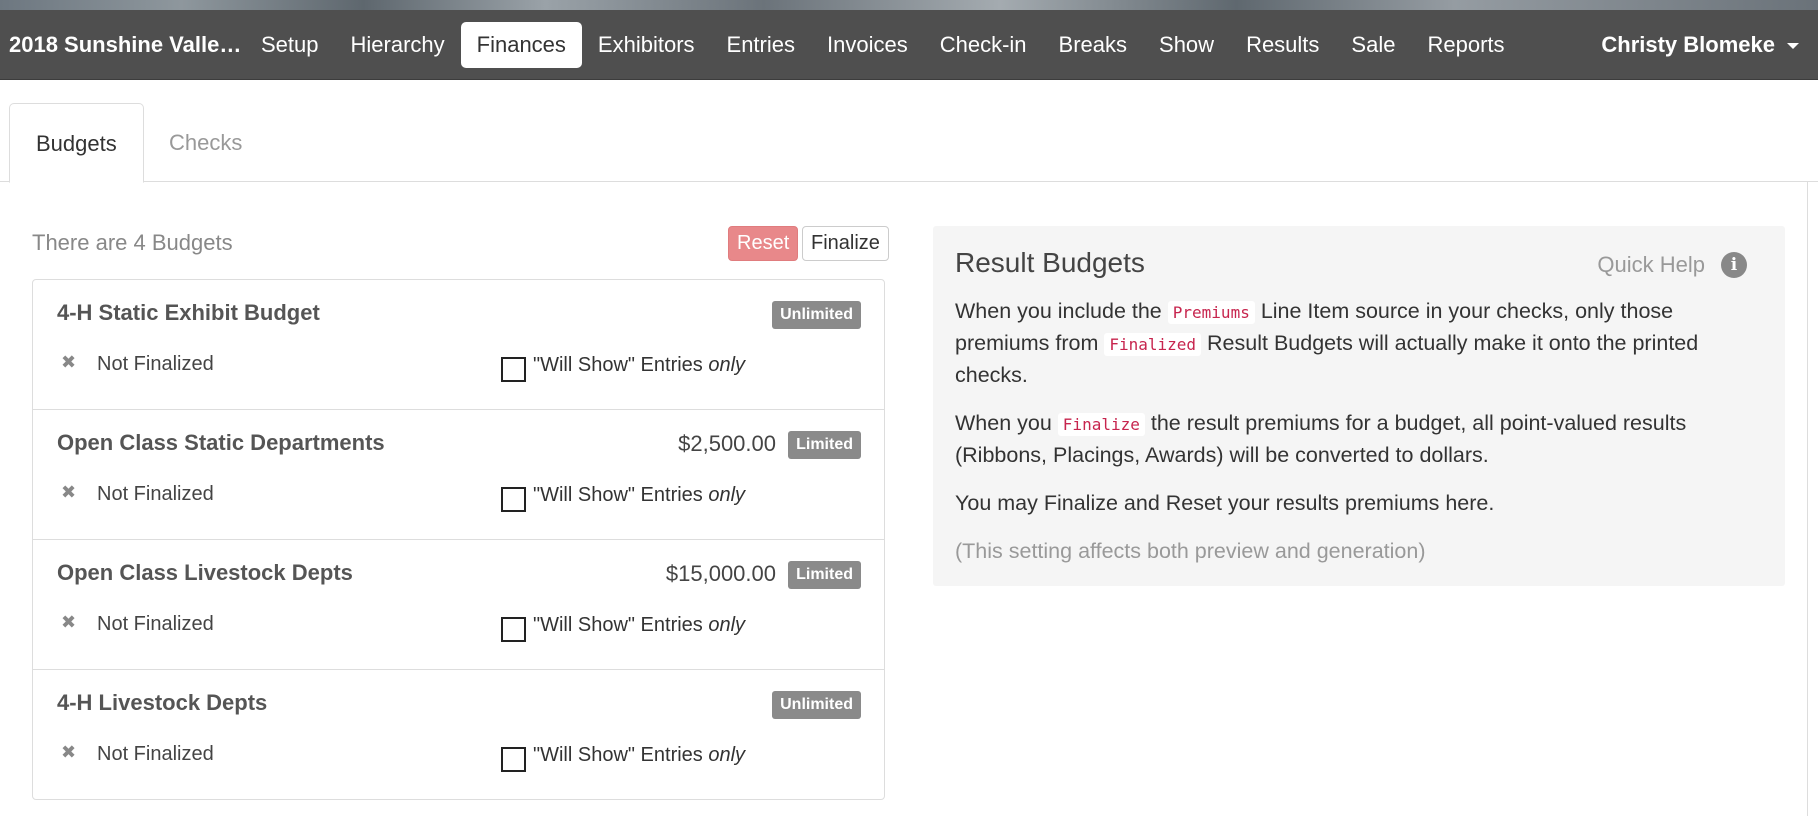 The width and height of the screenshot is (1818, 816). What do you see at coordinates (1153, 344) in the screenshot?
I see `code-finalized: Finalized` at bounding box center [1153, 344].